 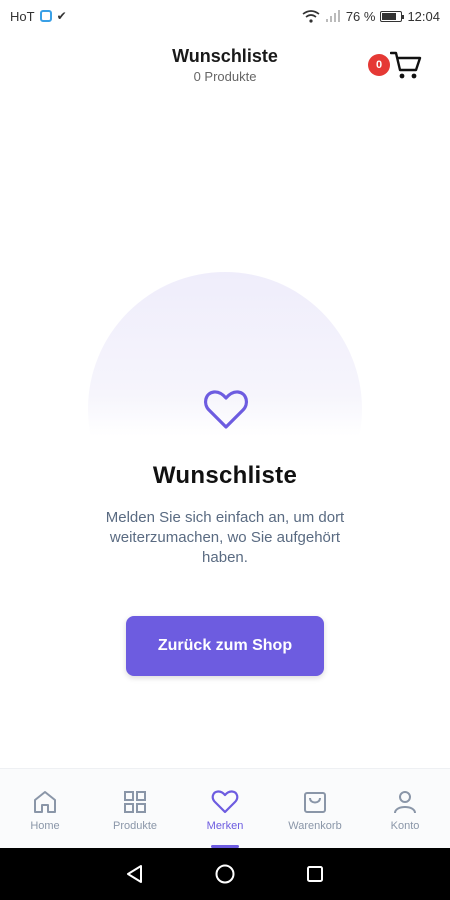 I want to click on cart-icon, so click(x=406, y=65).